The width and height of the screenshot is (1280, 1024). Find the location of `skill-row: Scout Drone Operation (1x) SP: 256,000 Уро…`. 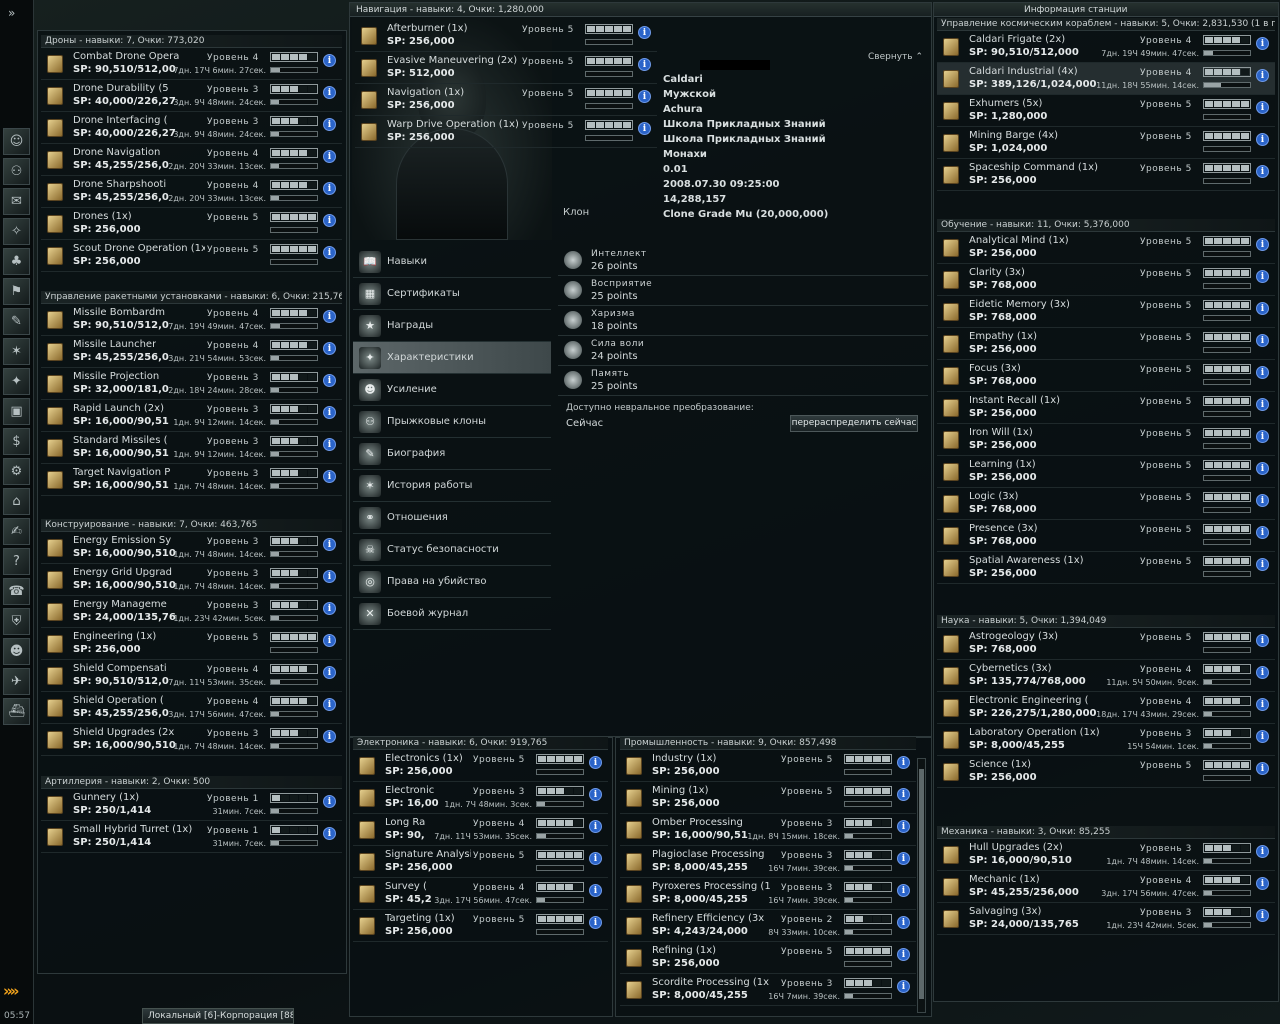

skill-row: Scout Drone Operation (1x) SP: 256,000 Уро… is located at coordinates (191, 256).